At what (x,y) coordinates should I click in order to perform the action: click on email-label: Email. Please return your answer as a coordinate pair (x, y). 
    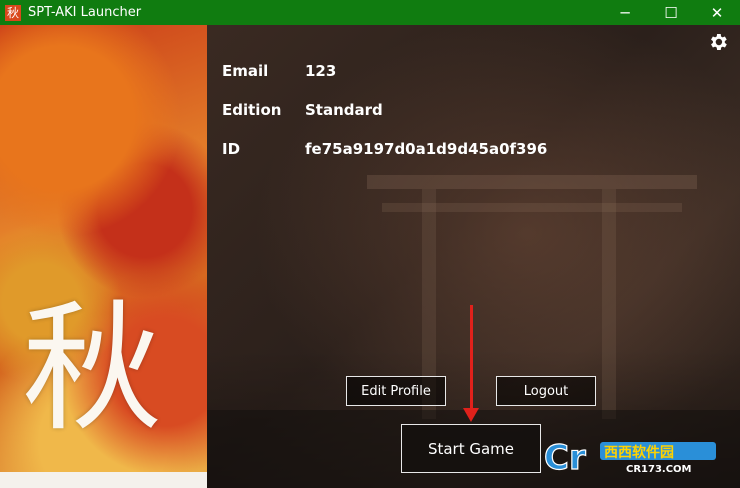
    Looking at the image, I should click on (245, 71).